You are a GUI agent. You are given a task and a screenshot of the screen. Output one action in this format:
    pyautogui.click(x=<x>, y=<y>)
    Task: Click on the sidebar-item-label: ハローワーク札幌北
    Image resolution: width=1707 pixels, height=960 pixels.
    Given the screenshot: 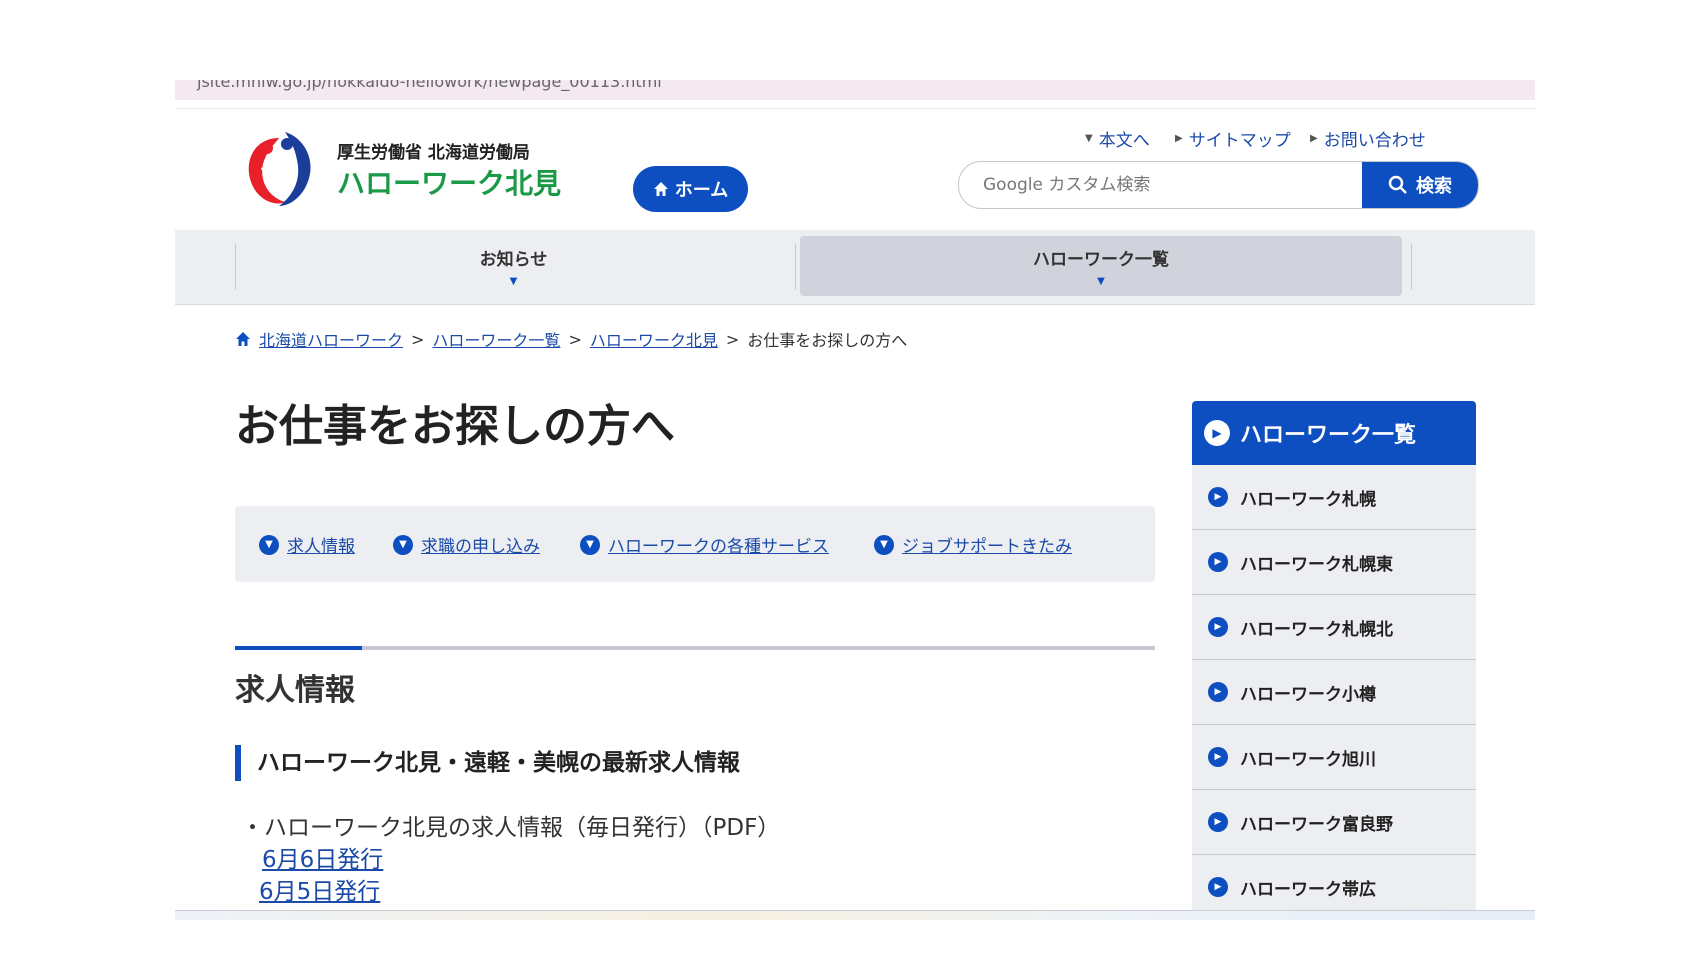 What is the action you would take?
    pyautogui.click(x=1316, y=629)
    